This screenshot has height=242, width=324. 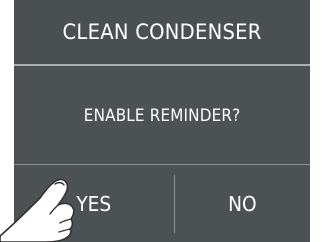 I want to click on dialog-message: ENABLE REMINDER?, so click(x=162, y=115).